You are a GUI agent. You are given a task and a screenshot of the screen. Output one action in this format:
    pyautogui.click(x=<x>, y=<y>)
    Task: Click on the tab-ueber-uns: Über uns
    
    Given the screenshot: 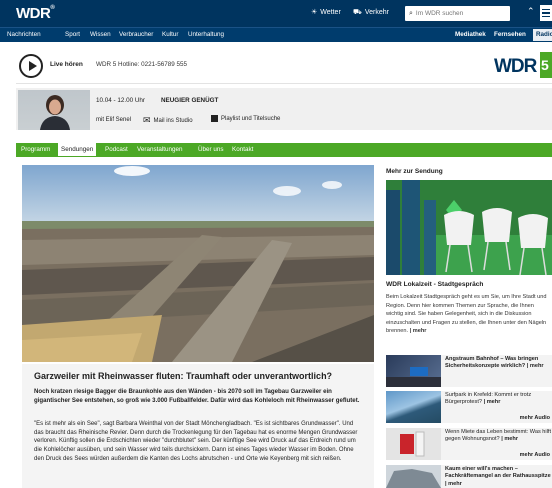 What is the action you would take?
    pyautogui.click(x=211, y=149)
    